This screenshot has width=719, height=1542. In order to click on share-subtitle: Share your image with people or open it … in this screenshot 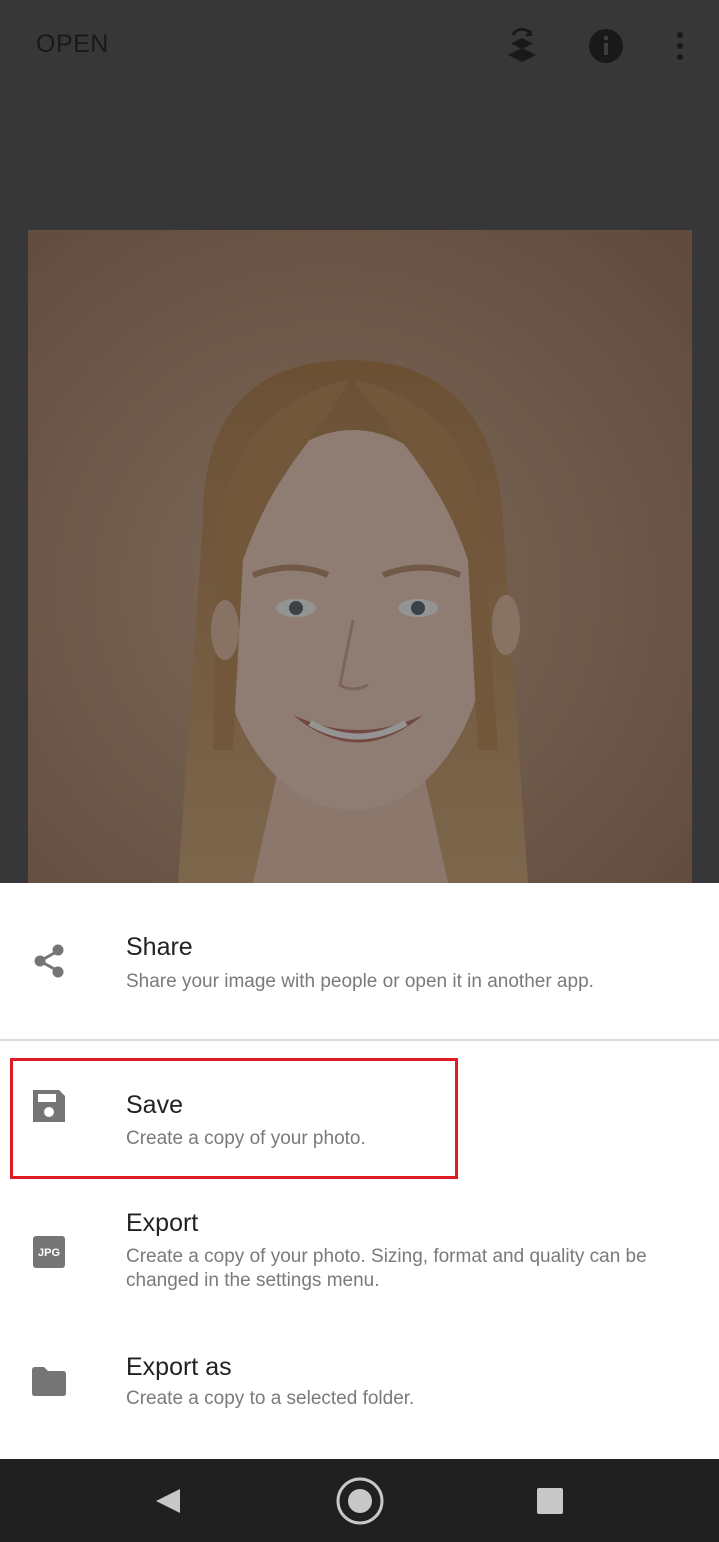, I will do `click(360, 981)`.